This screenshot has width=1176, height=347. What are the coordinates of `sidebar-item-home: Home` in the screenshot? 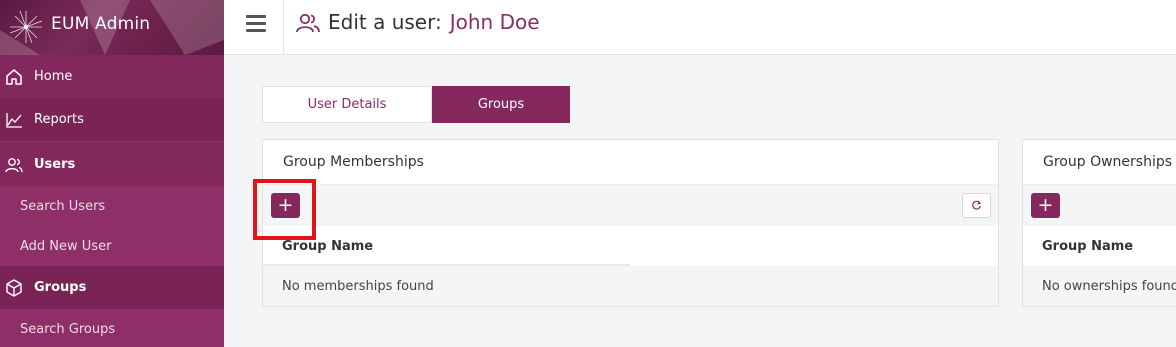 It's located at (112, 76).